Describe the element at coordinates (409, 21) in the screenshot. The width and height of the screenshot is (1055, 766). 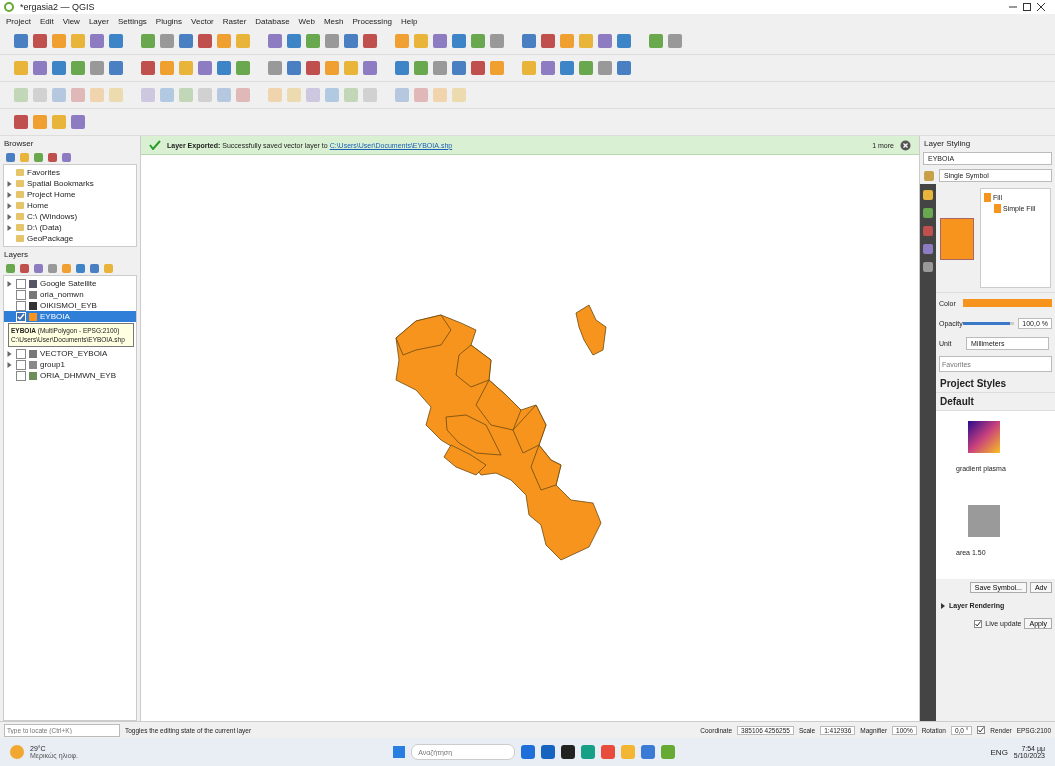
I see `menu-item: Help` at that location.